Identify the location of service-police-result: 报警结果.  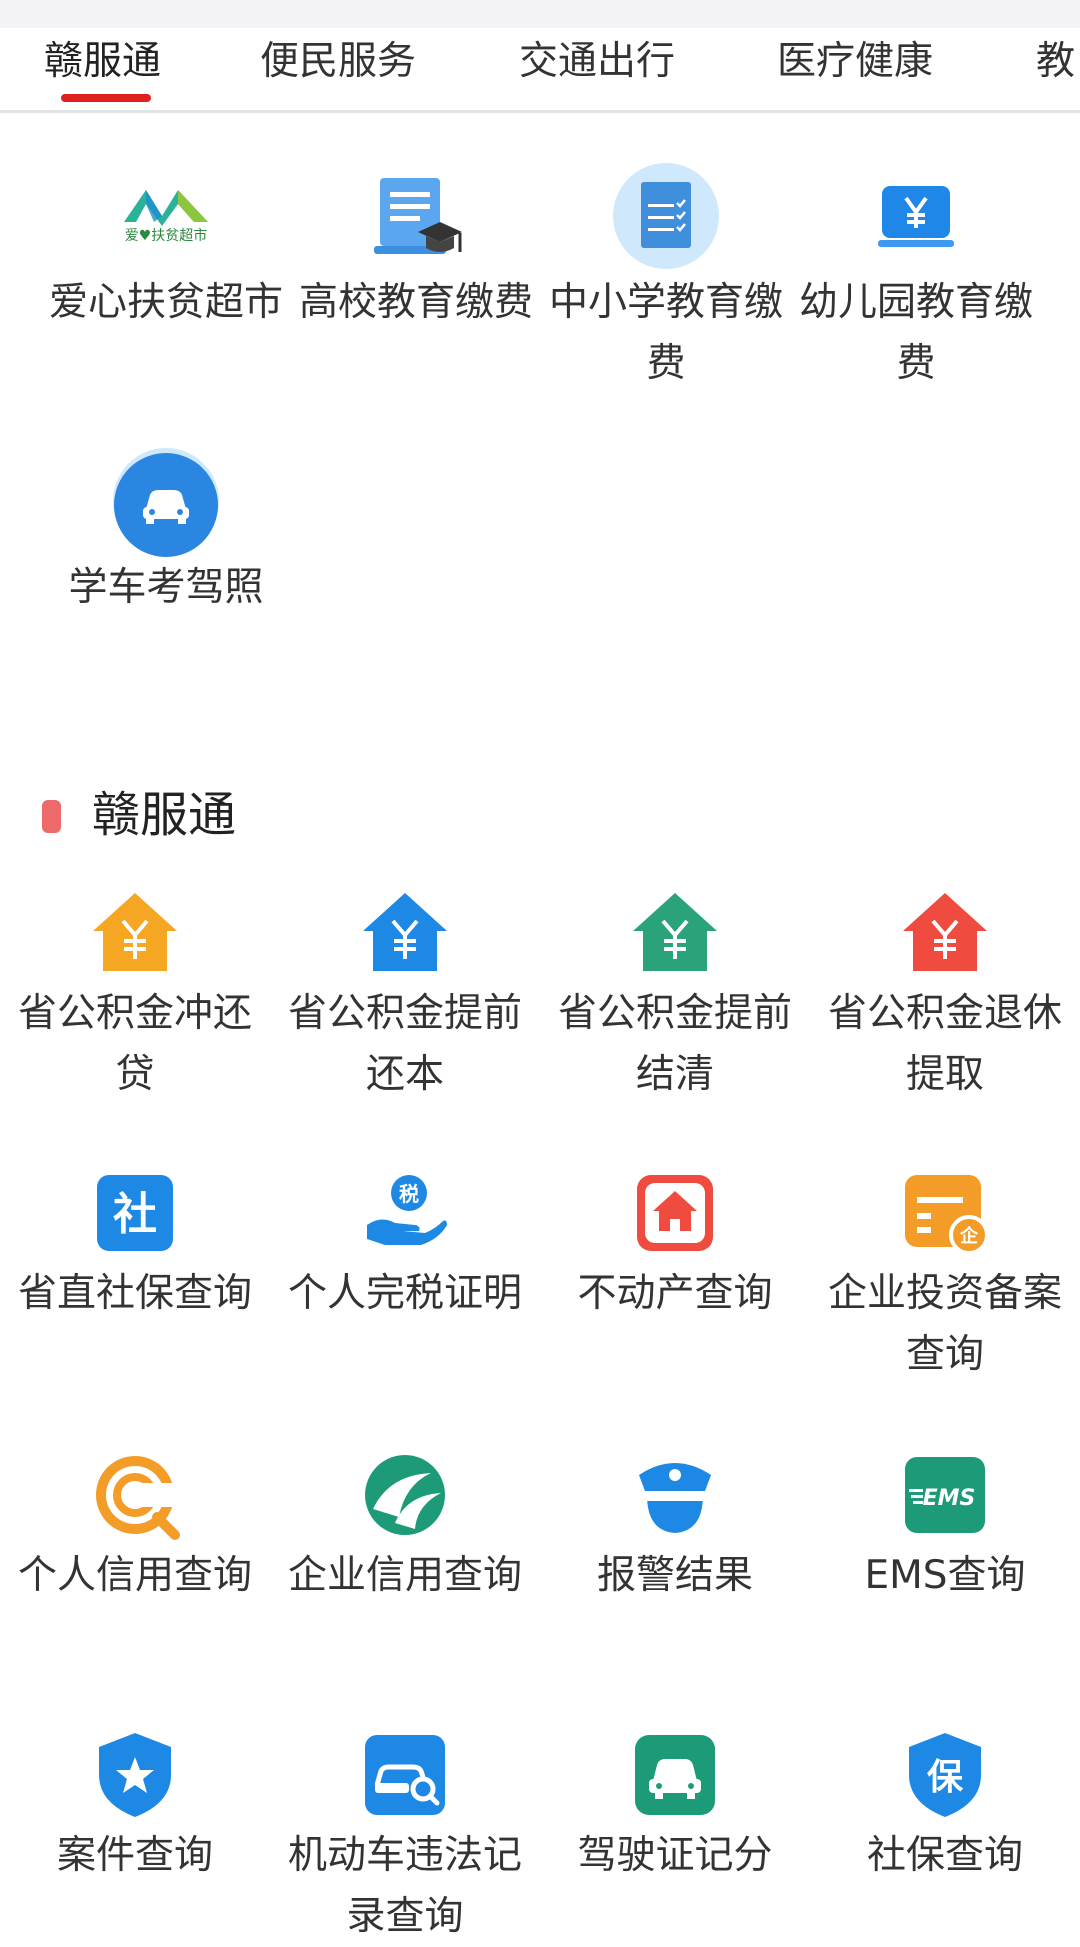
(675, 1525).